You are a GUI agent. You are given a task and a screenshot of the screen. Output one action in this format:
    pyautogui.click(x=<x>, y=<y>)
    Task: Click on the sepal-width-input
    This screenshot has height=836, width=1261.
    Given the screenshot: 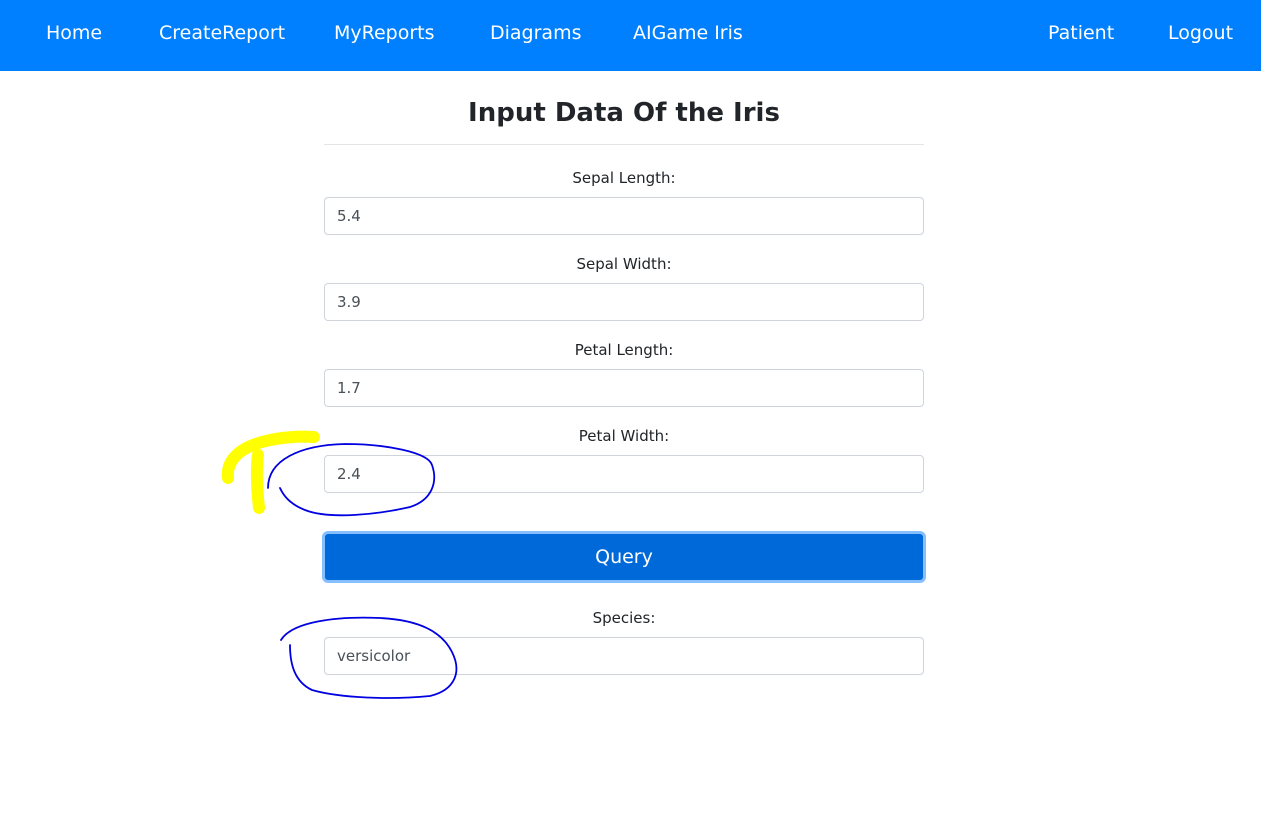 What is the action you would take?
    pyautogui.click(x=624, y=302)
    